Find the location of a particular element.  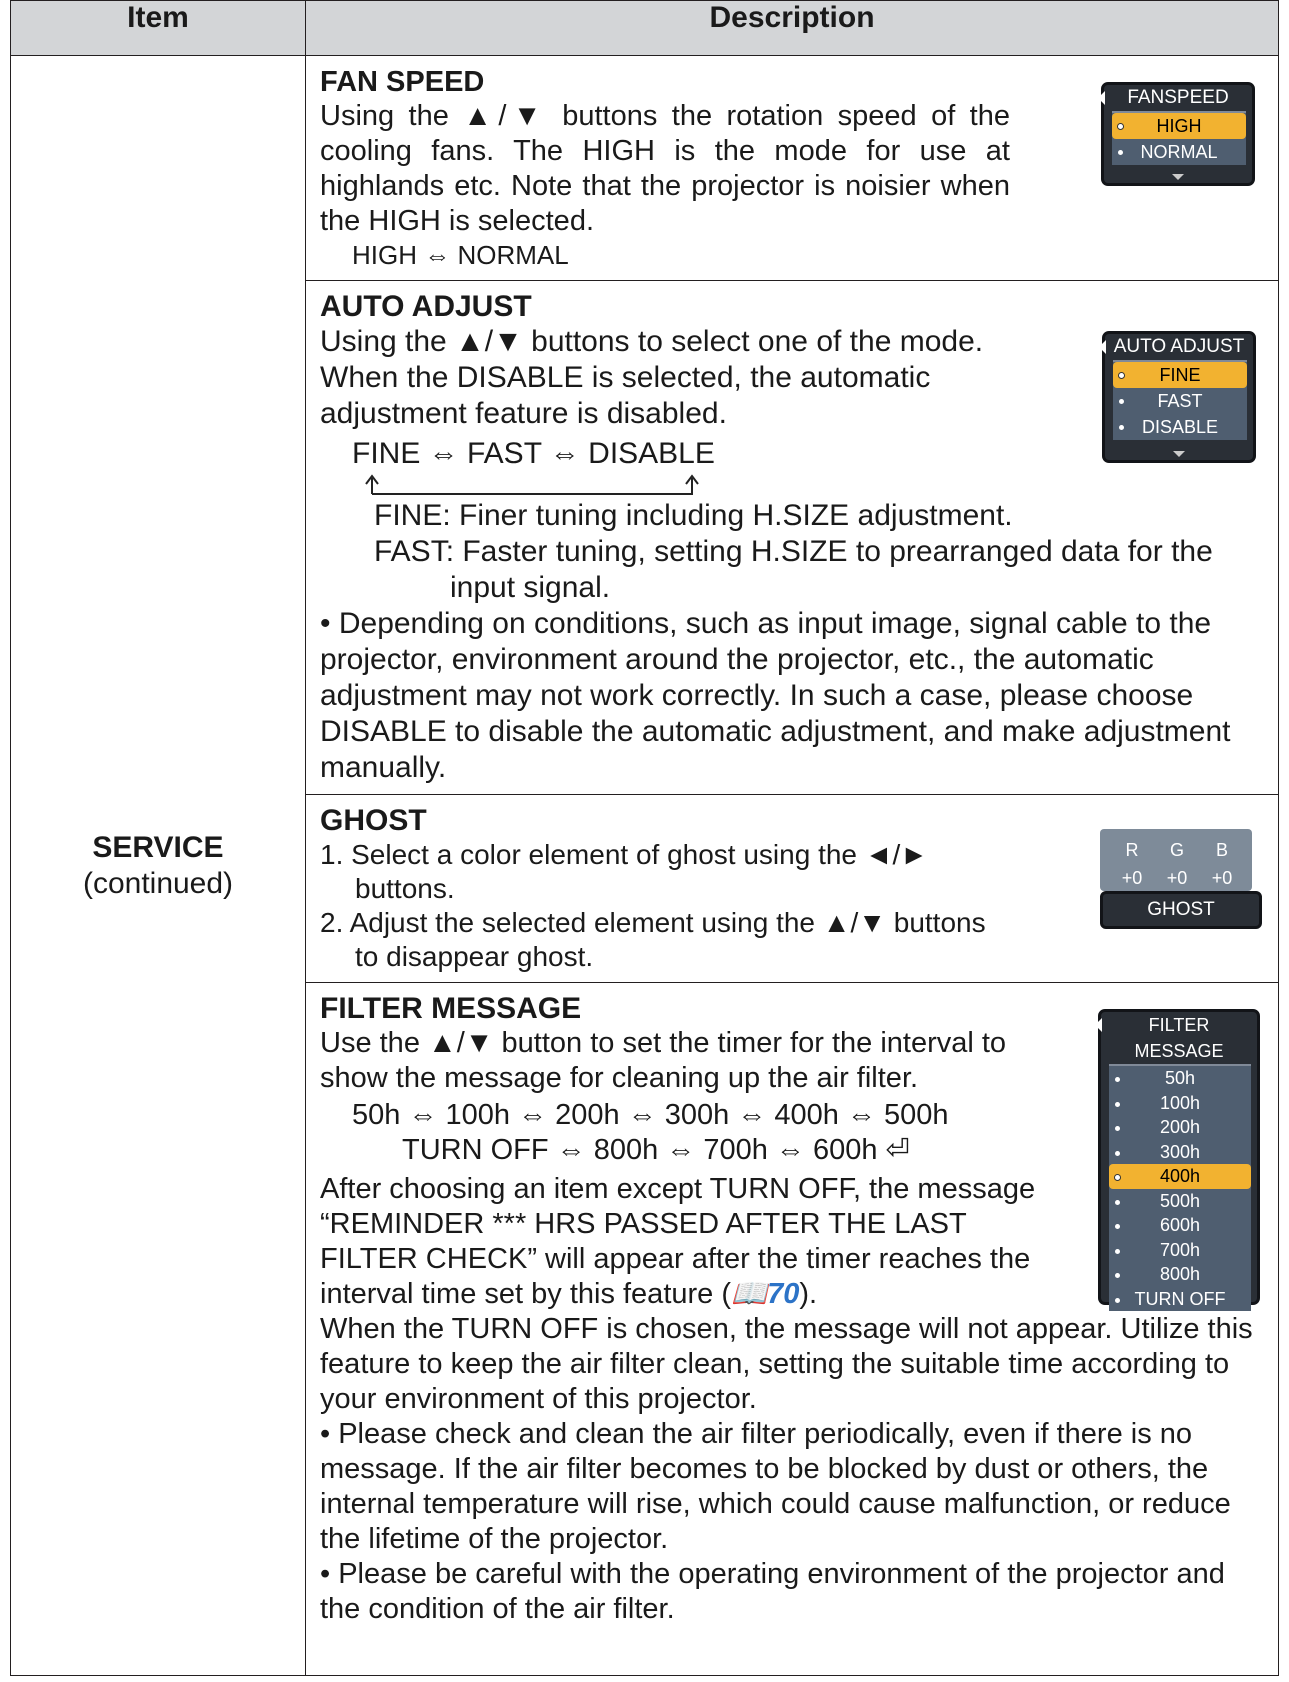

column-header-description: Description is located at coordinates (792, 28).